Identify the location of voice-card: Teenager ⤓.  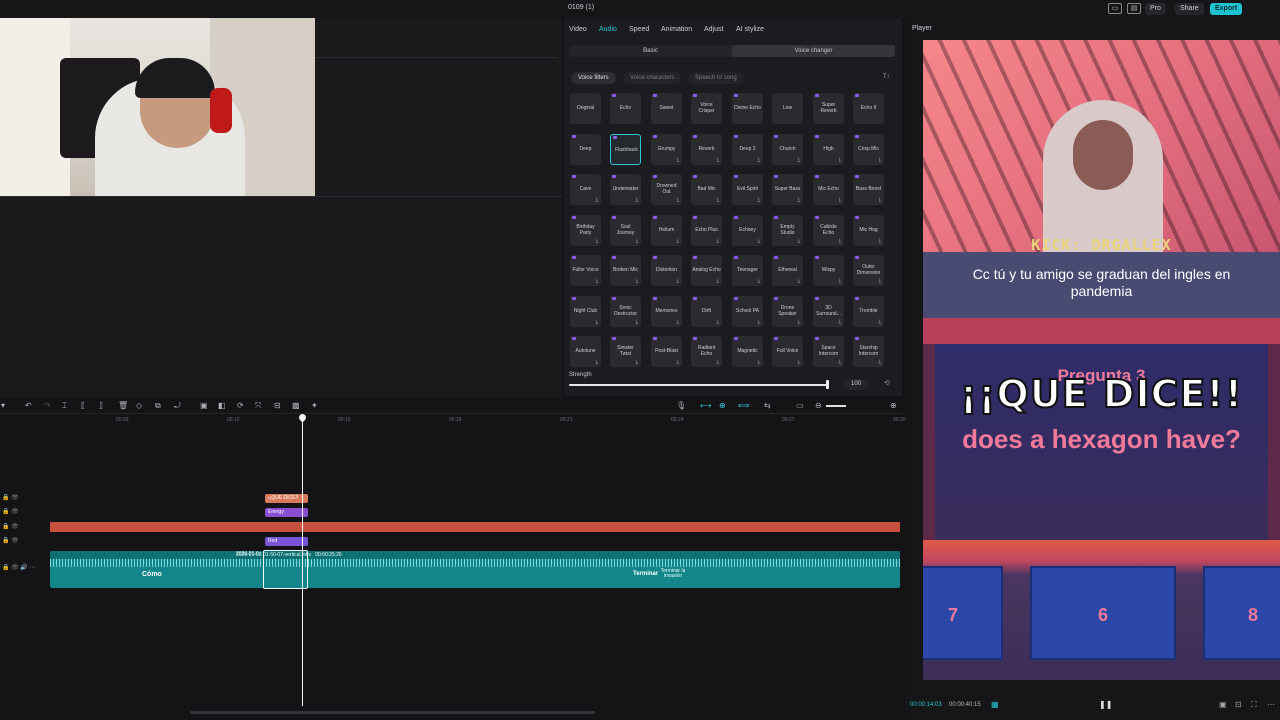
(747, 270).